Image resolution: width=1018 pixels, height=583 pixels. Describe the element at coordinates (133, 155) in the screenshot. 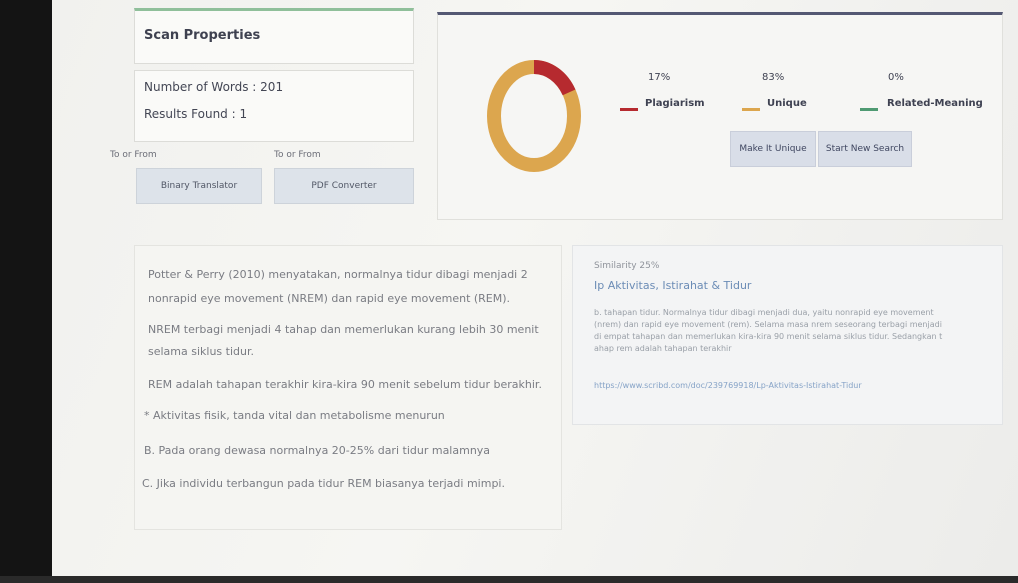

I see `tool-label-binary: To or From` at that location.